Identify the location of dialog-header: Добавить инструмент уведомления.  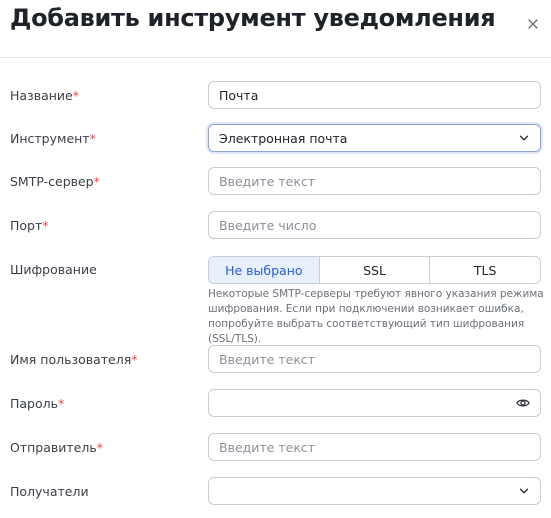
(275, 29).